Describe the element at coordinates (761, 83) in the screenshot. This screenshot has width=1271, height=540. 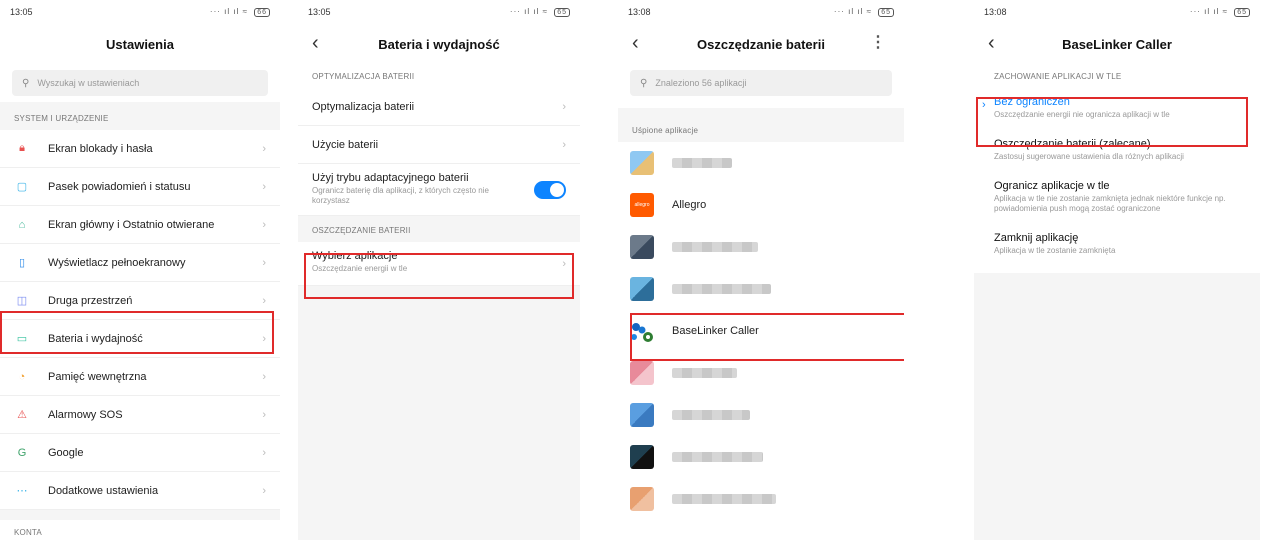
I see `search-input: ⚲ Znaleziono 56 aplikacji` at that location.